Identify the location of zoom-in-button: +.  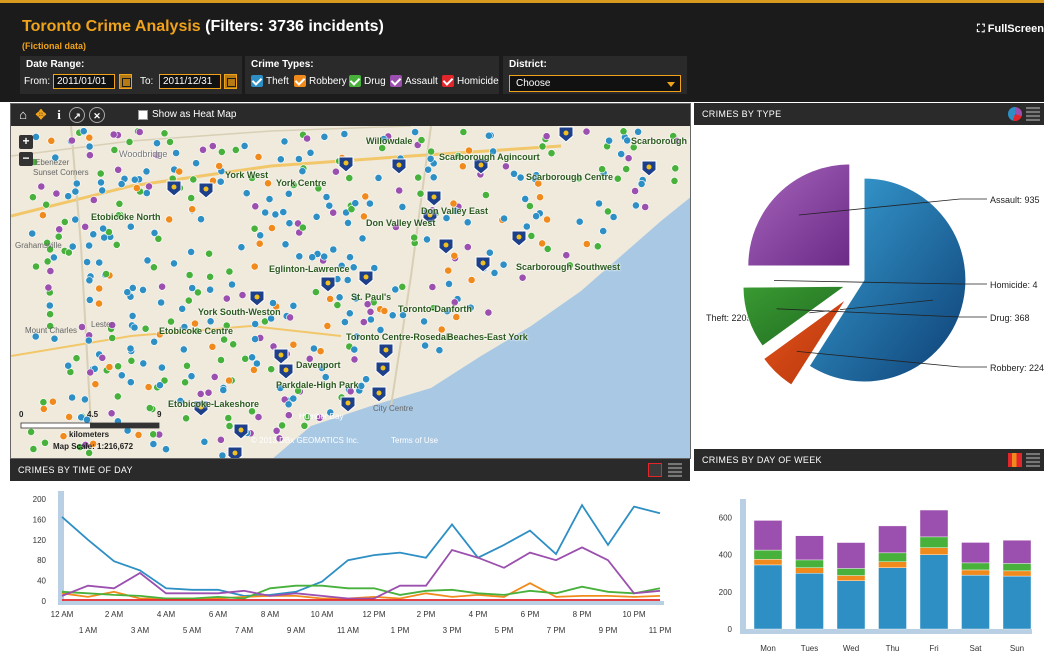
(26, 142).